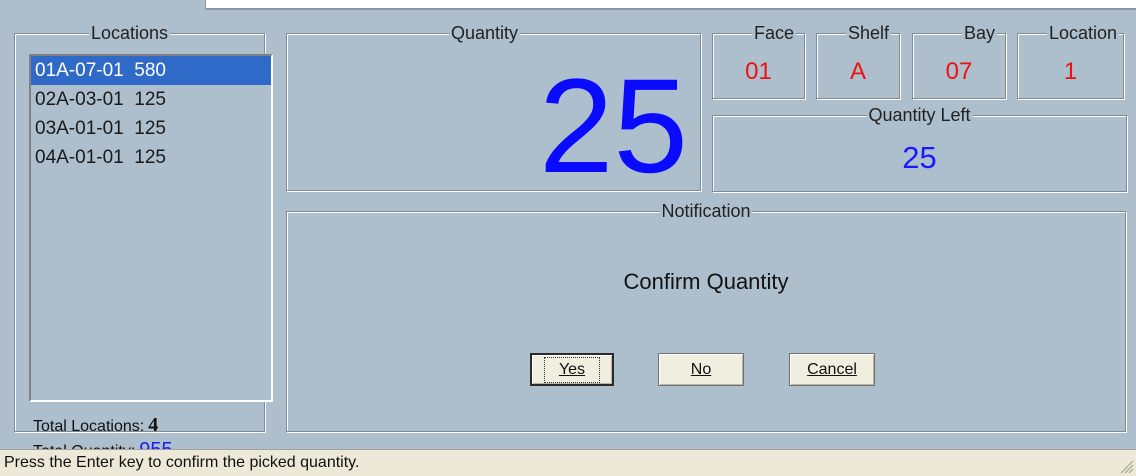 The width and height of the screenshot is (1136, 476). I want to click on total-locations: Total Locations: 4, so click(95, 425).